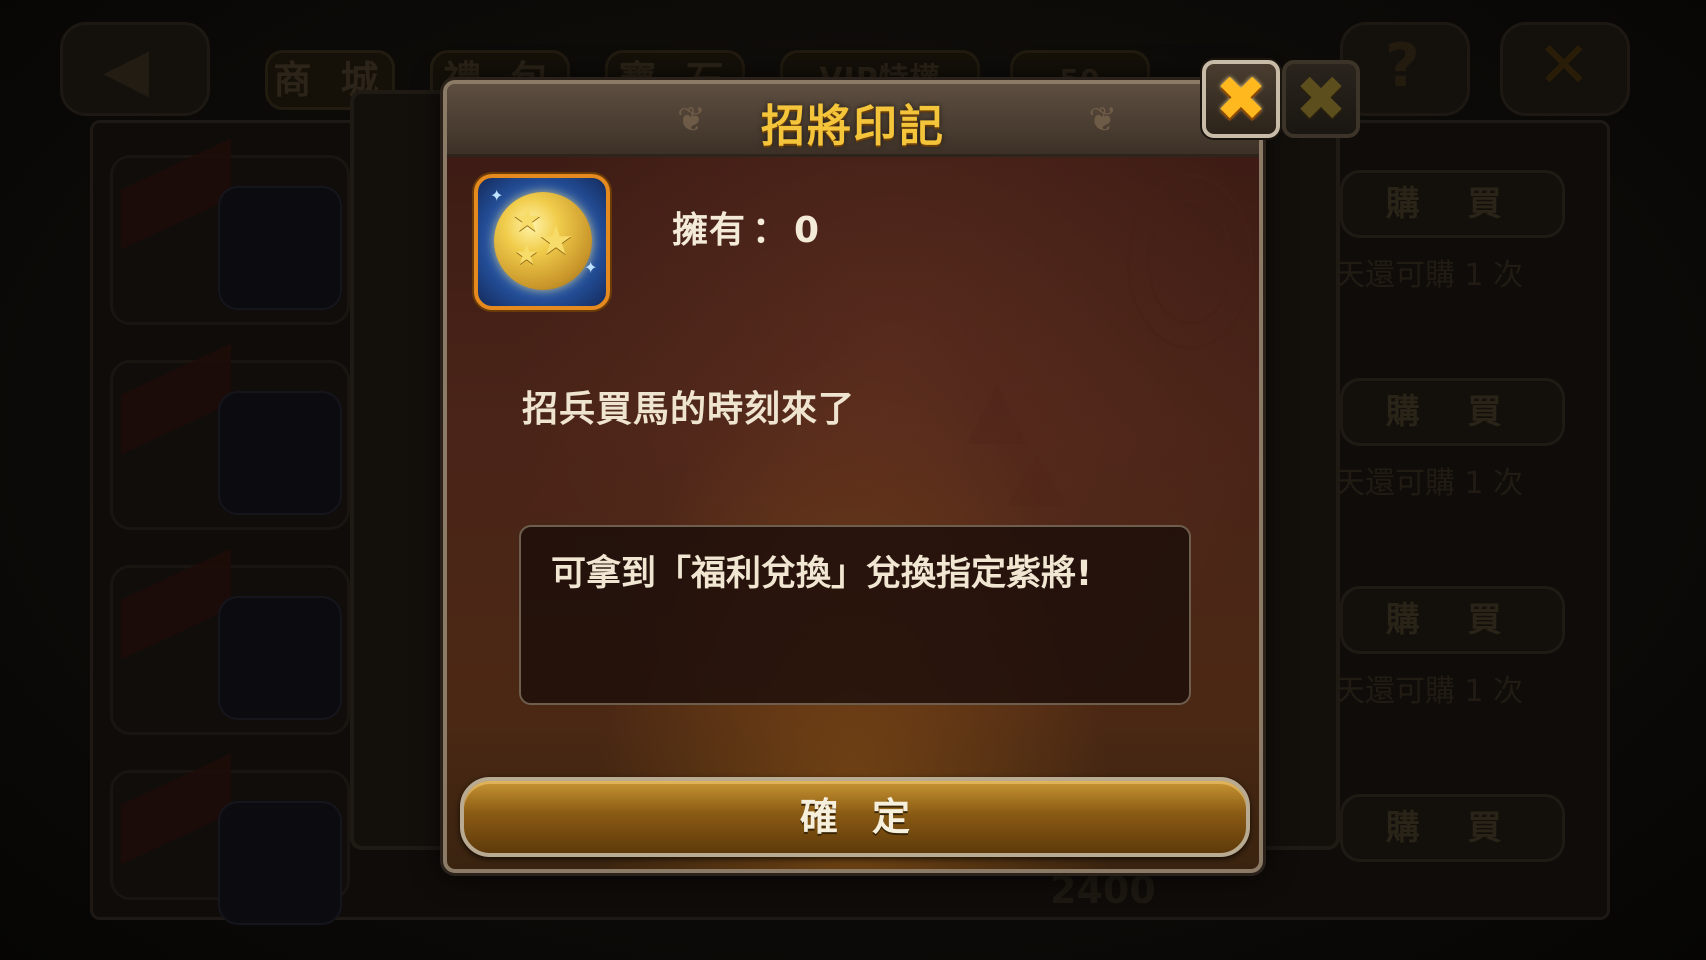 Image resolution: width=1706 pixels, height=960 pixels. Describe the element at coordinates (1402, 66) in the screenshot. I see `help-icon: ?` at that location.